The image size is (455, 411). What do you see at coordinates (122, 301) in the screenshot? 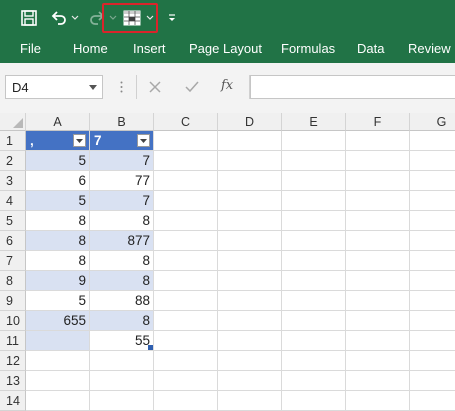
I see `table-cell: 88` at bounding box center [122, 301].